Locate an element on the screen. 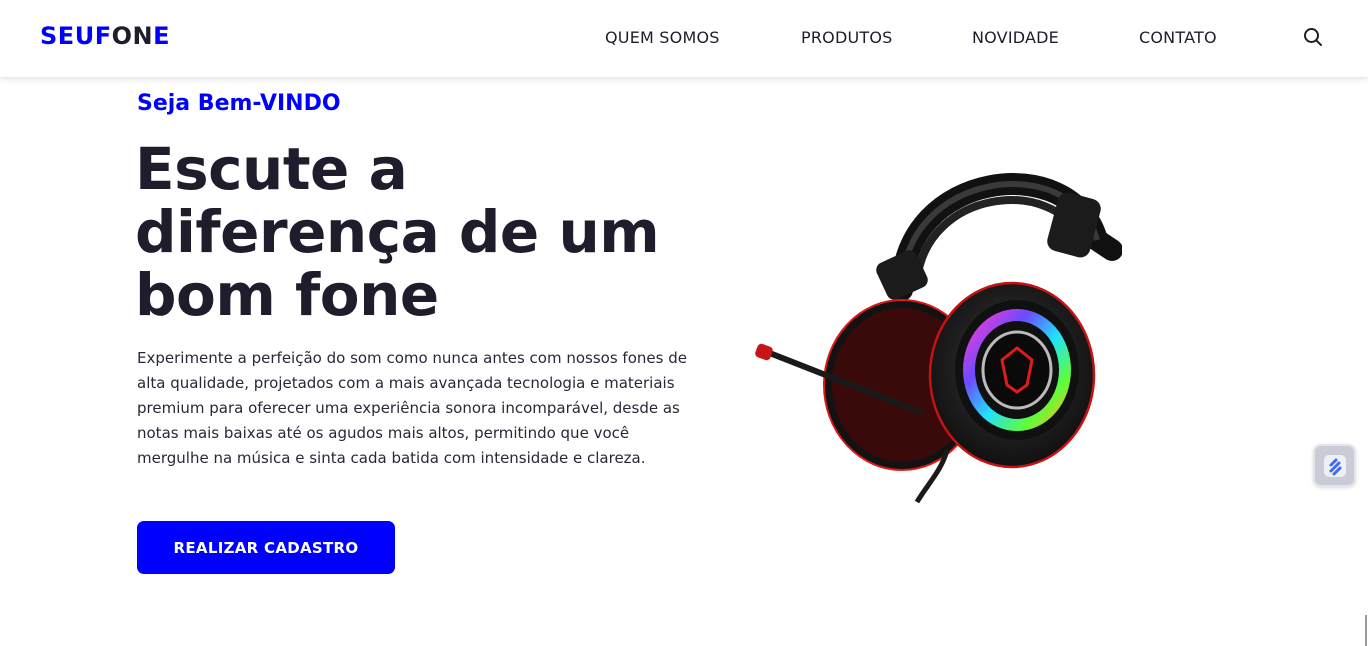 The image size is (1368, 646). logo-text-se: SE is located at coordinates (57, 36).